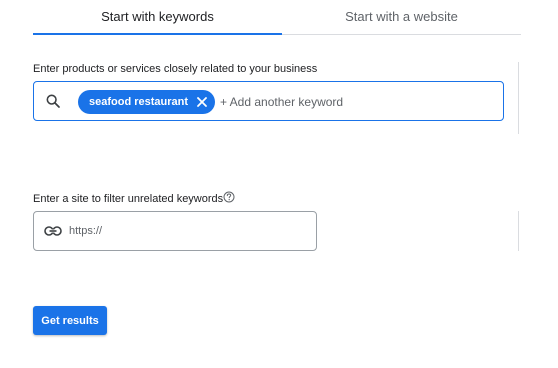 The width and height of the screenshot is (558, 368). Describe the element at coordinates (139, 102) in the screenshot. I see `keyword-chip-label: seafood restaurant` at that location.